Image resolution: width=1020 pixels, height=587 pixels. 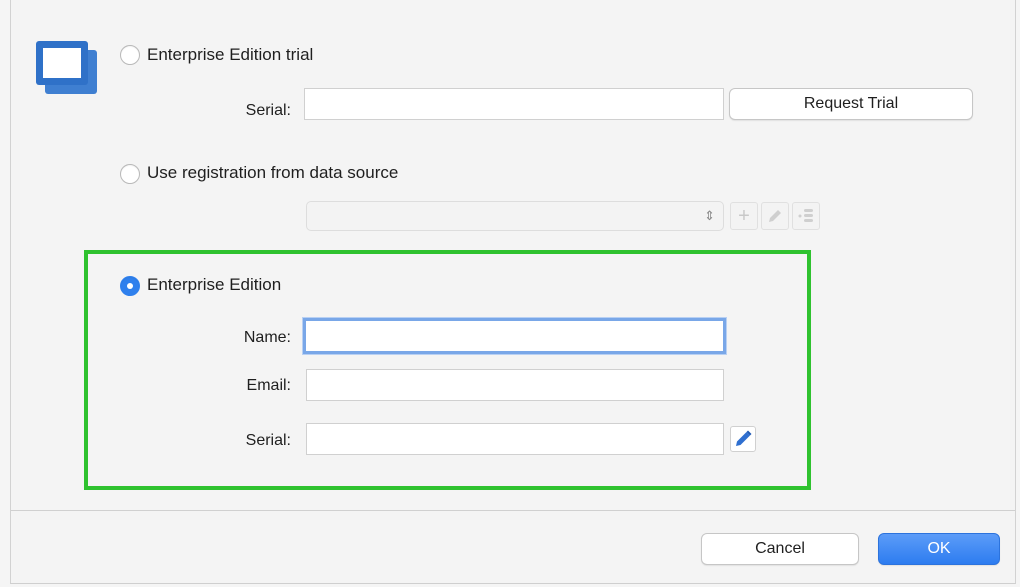 What do you see at coordinates (268, 440) in the screenshot?
I see `serial-label: Serial:` at bounding box center [268, 440].